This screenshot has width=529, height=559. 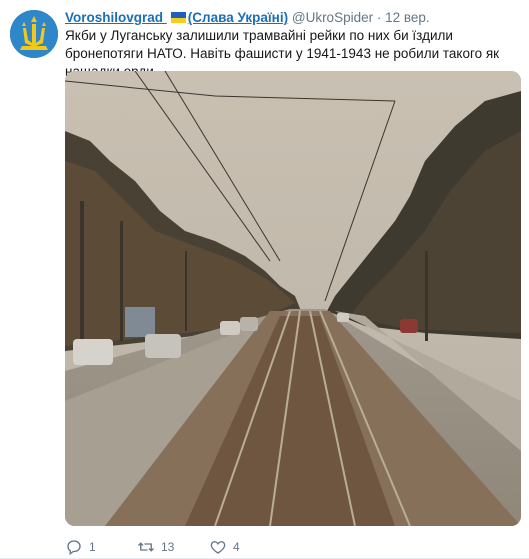 I want to click on like-count: 4, so click(x=236, y=547).